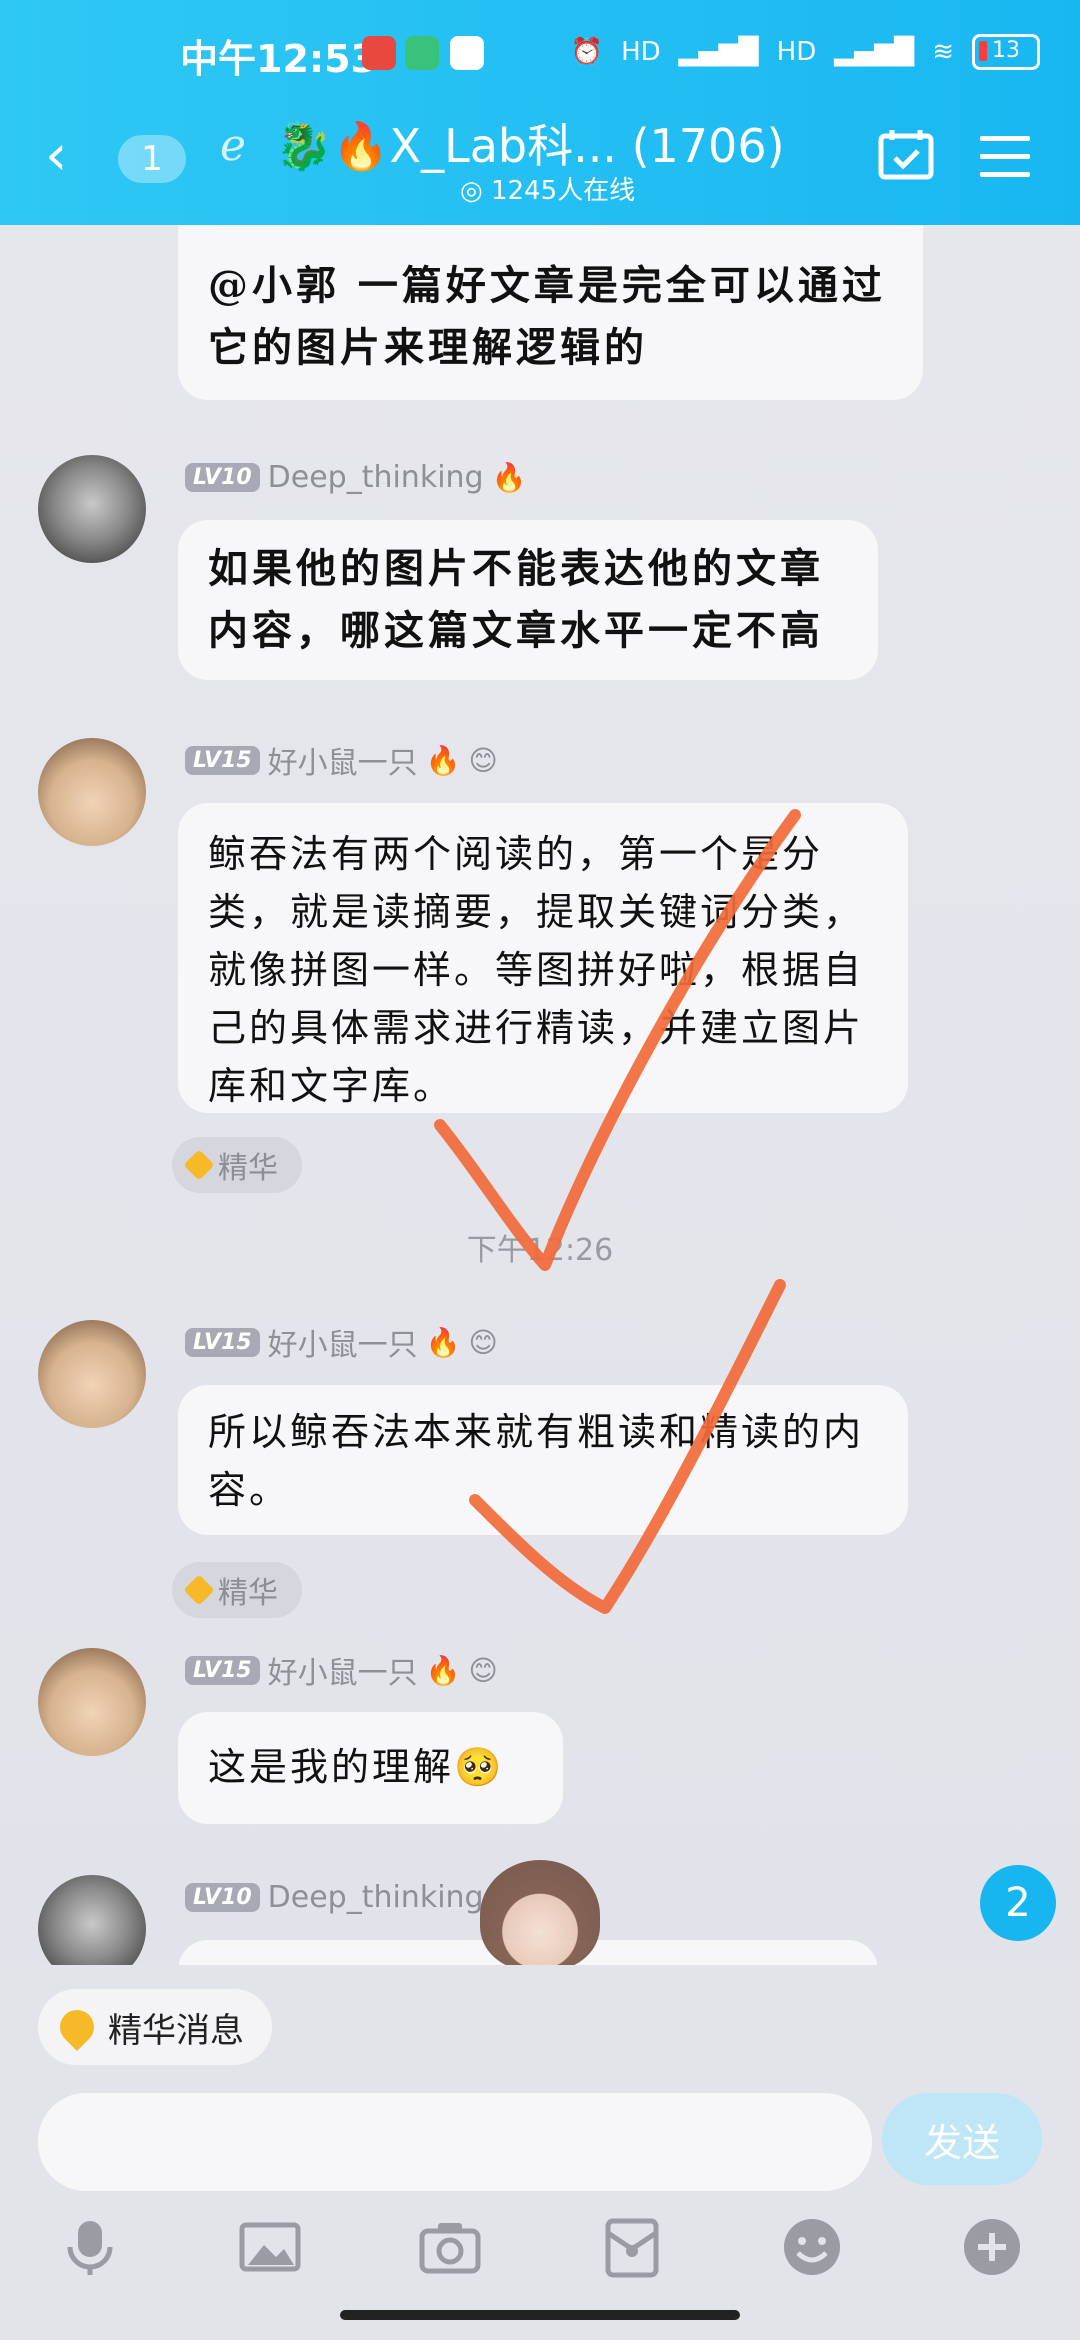 Image resolution: width=1080 pixels, height=2340 pixels. I want to click on status-indicators: ⏰ HD ▂▄▆█ HD ▂▄▆█ ≋ 13, so click(805, 52).